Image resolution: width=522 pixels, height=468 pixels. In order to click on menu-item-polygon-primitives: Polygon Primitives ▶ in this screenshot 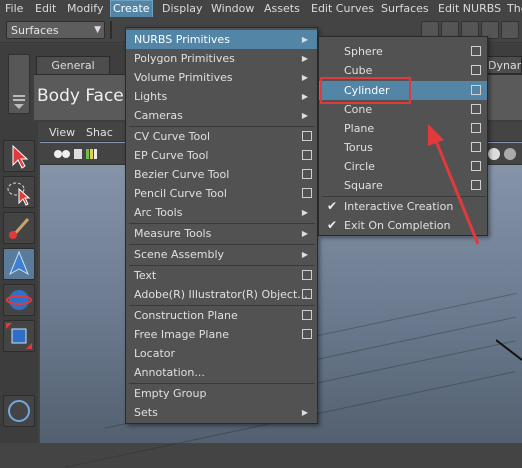, I will do `click(221, 58)`.